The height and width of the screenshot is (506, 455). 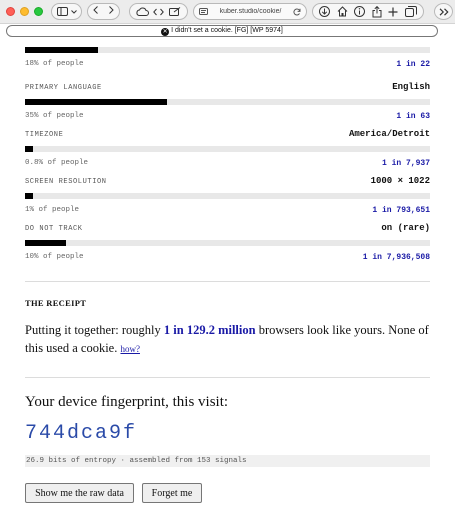 I want to click on attribute-label: DO NOT TRACK, so click(x=54, y=229).